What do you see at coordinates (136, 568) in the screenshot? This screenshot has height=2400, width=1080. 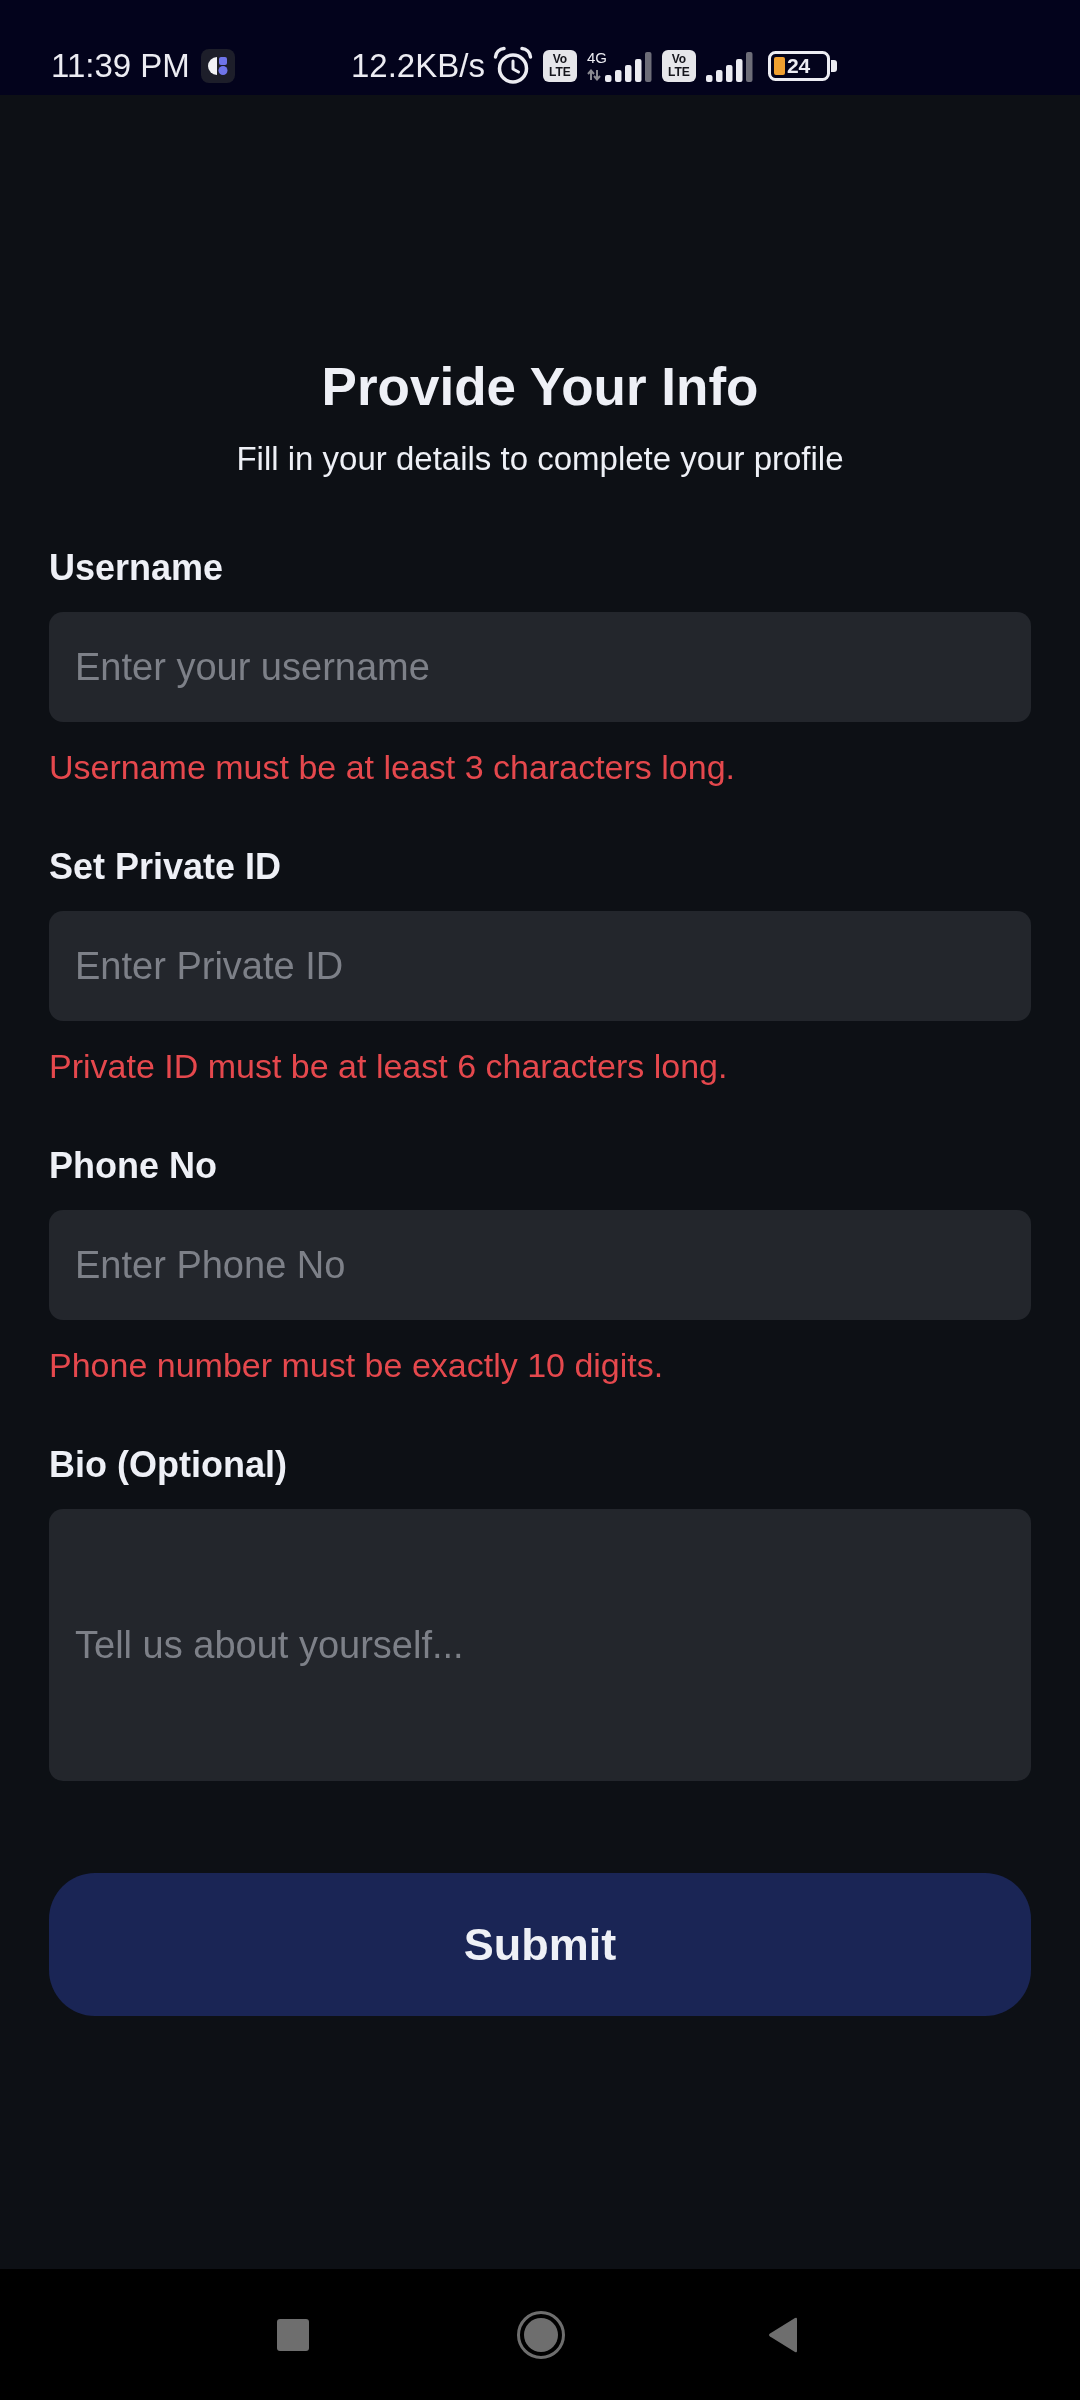 I see `field-label: Username` at bounding box center [136, 568].